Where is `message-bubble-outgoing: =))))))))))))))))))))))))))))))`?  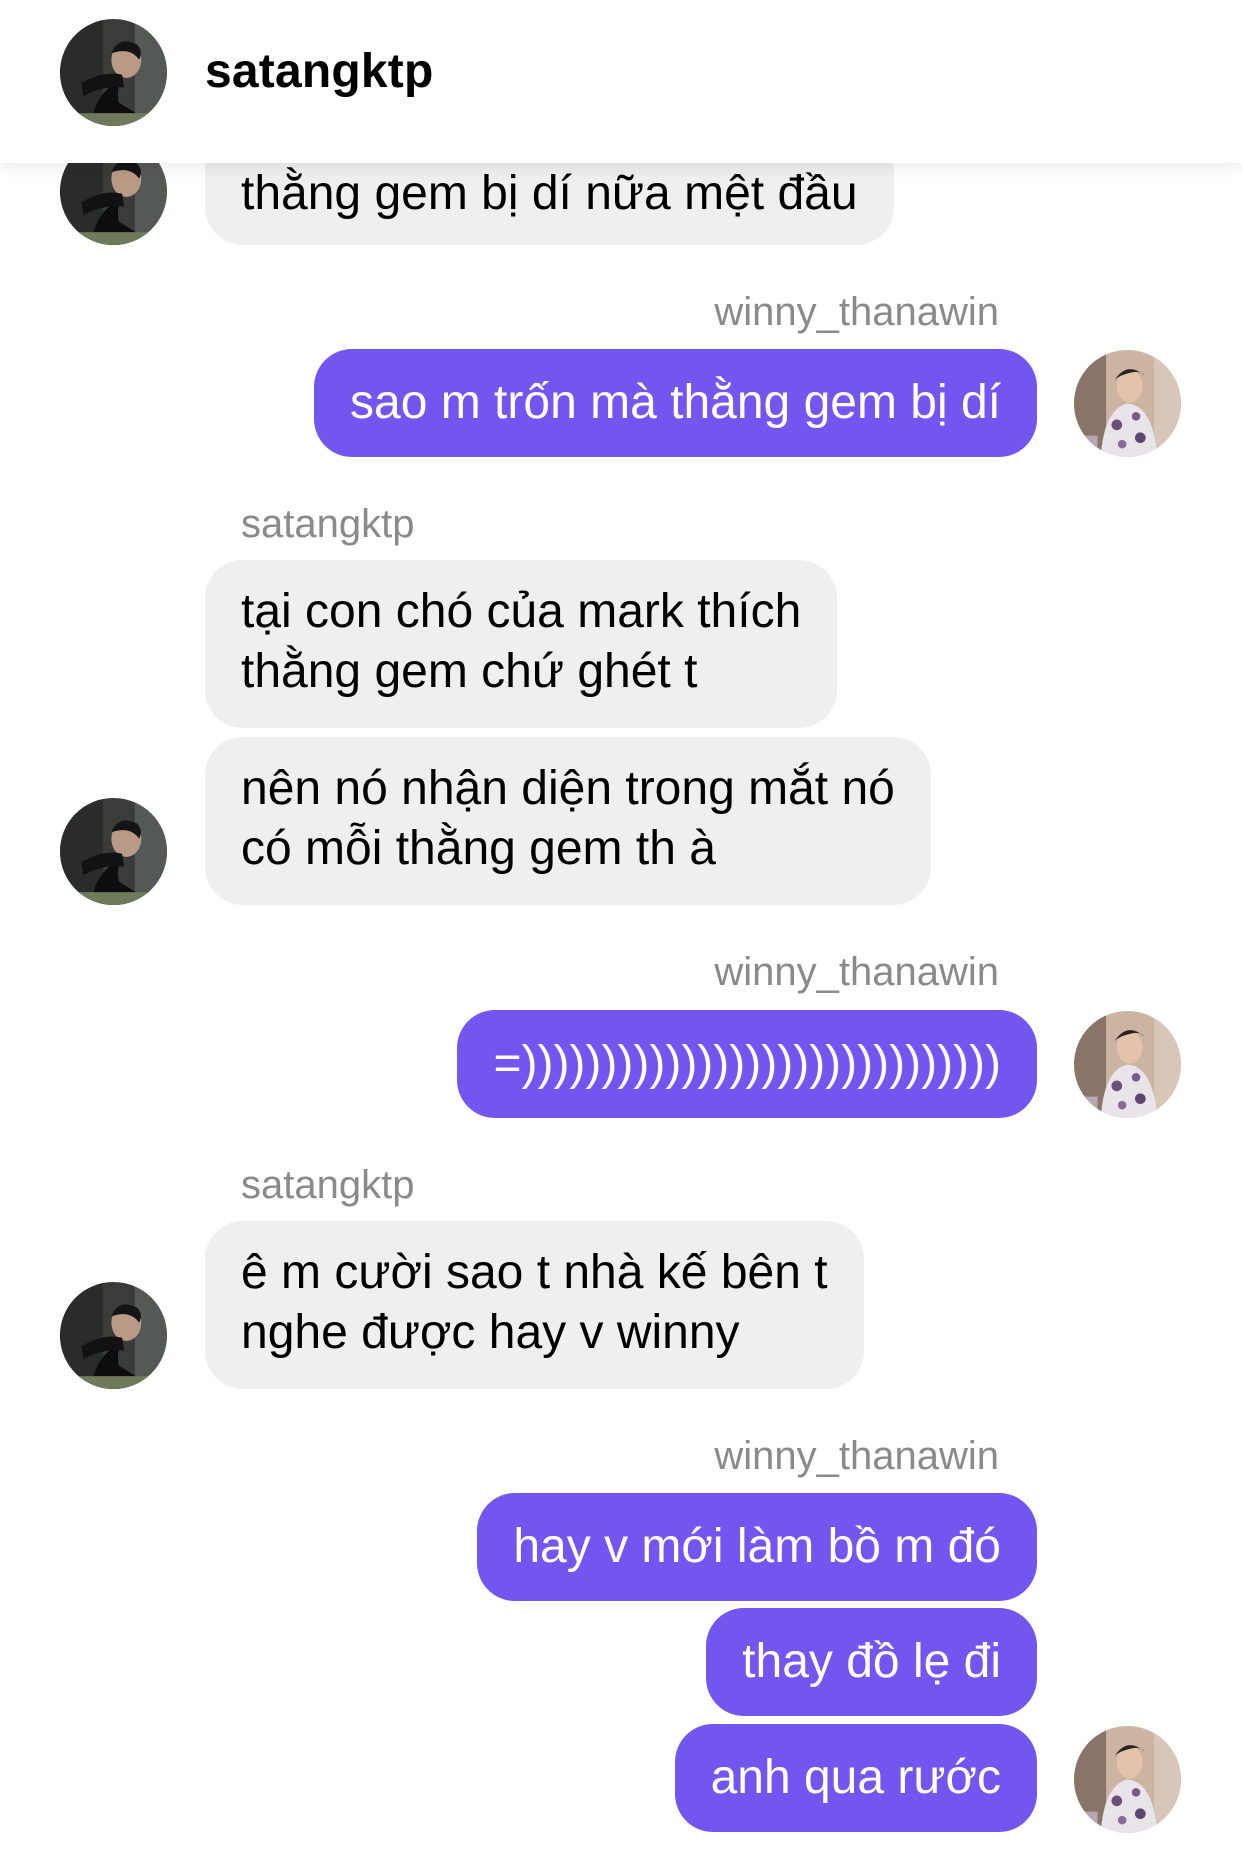
message-bubble-outgoing: =)))))))))))))))))))))))))))))) is located at coordinates (747, 1064).